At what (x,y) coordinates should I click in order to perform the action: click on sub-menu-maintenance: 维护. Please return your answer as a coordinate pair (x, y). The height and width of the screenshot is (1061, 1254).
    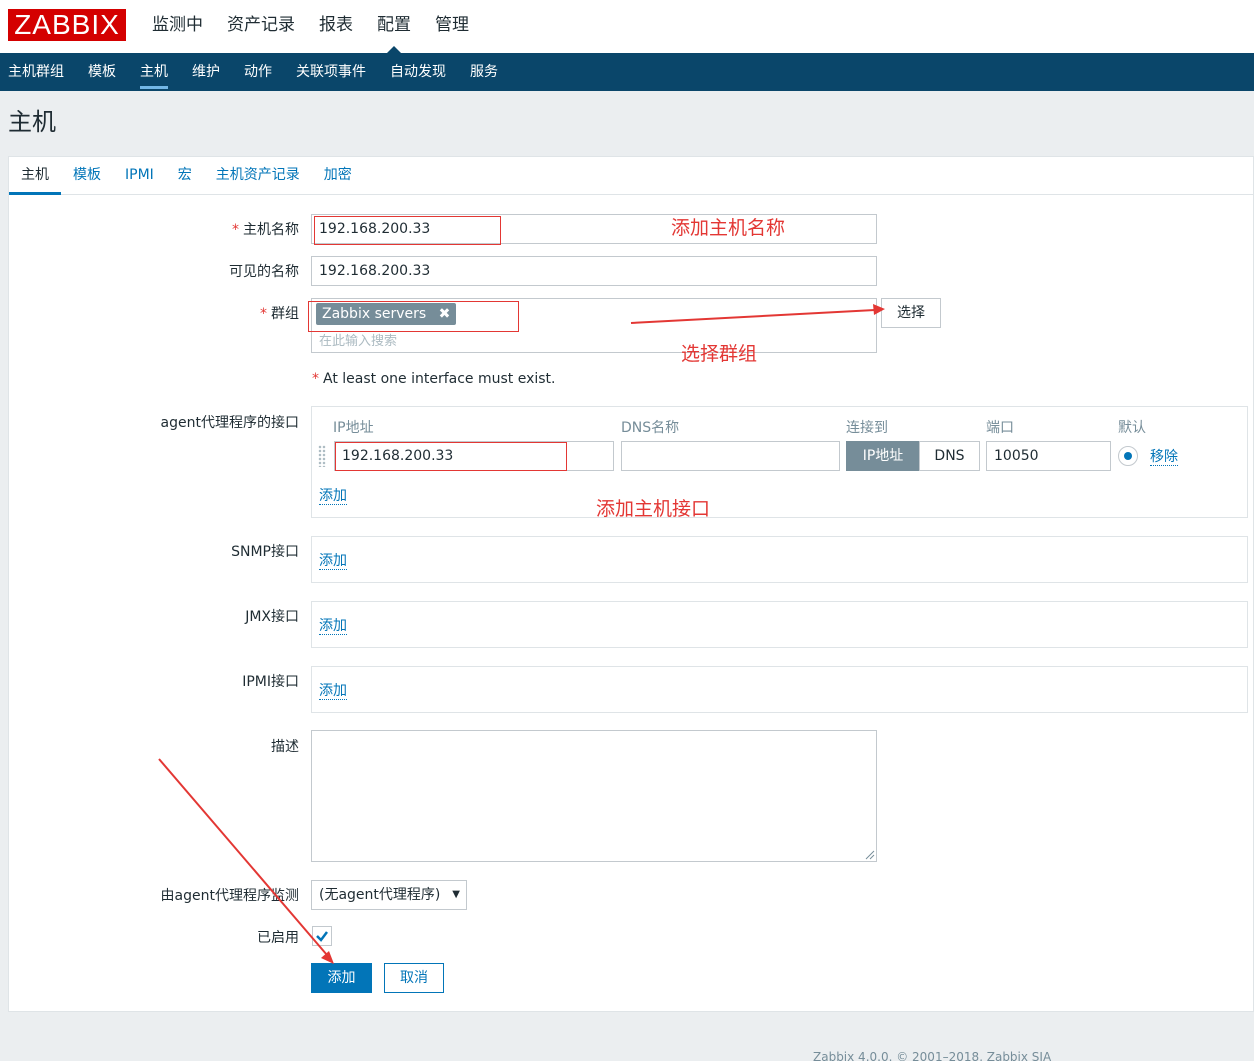
    Looking at the image, I should click on (206, 72).